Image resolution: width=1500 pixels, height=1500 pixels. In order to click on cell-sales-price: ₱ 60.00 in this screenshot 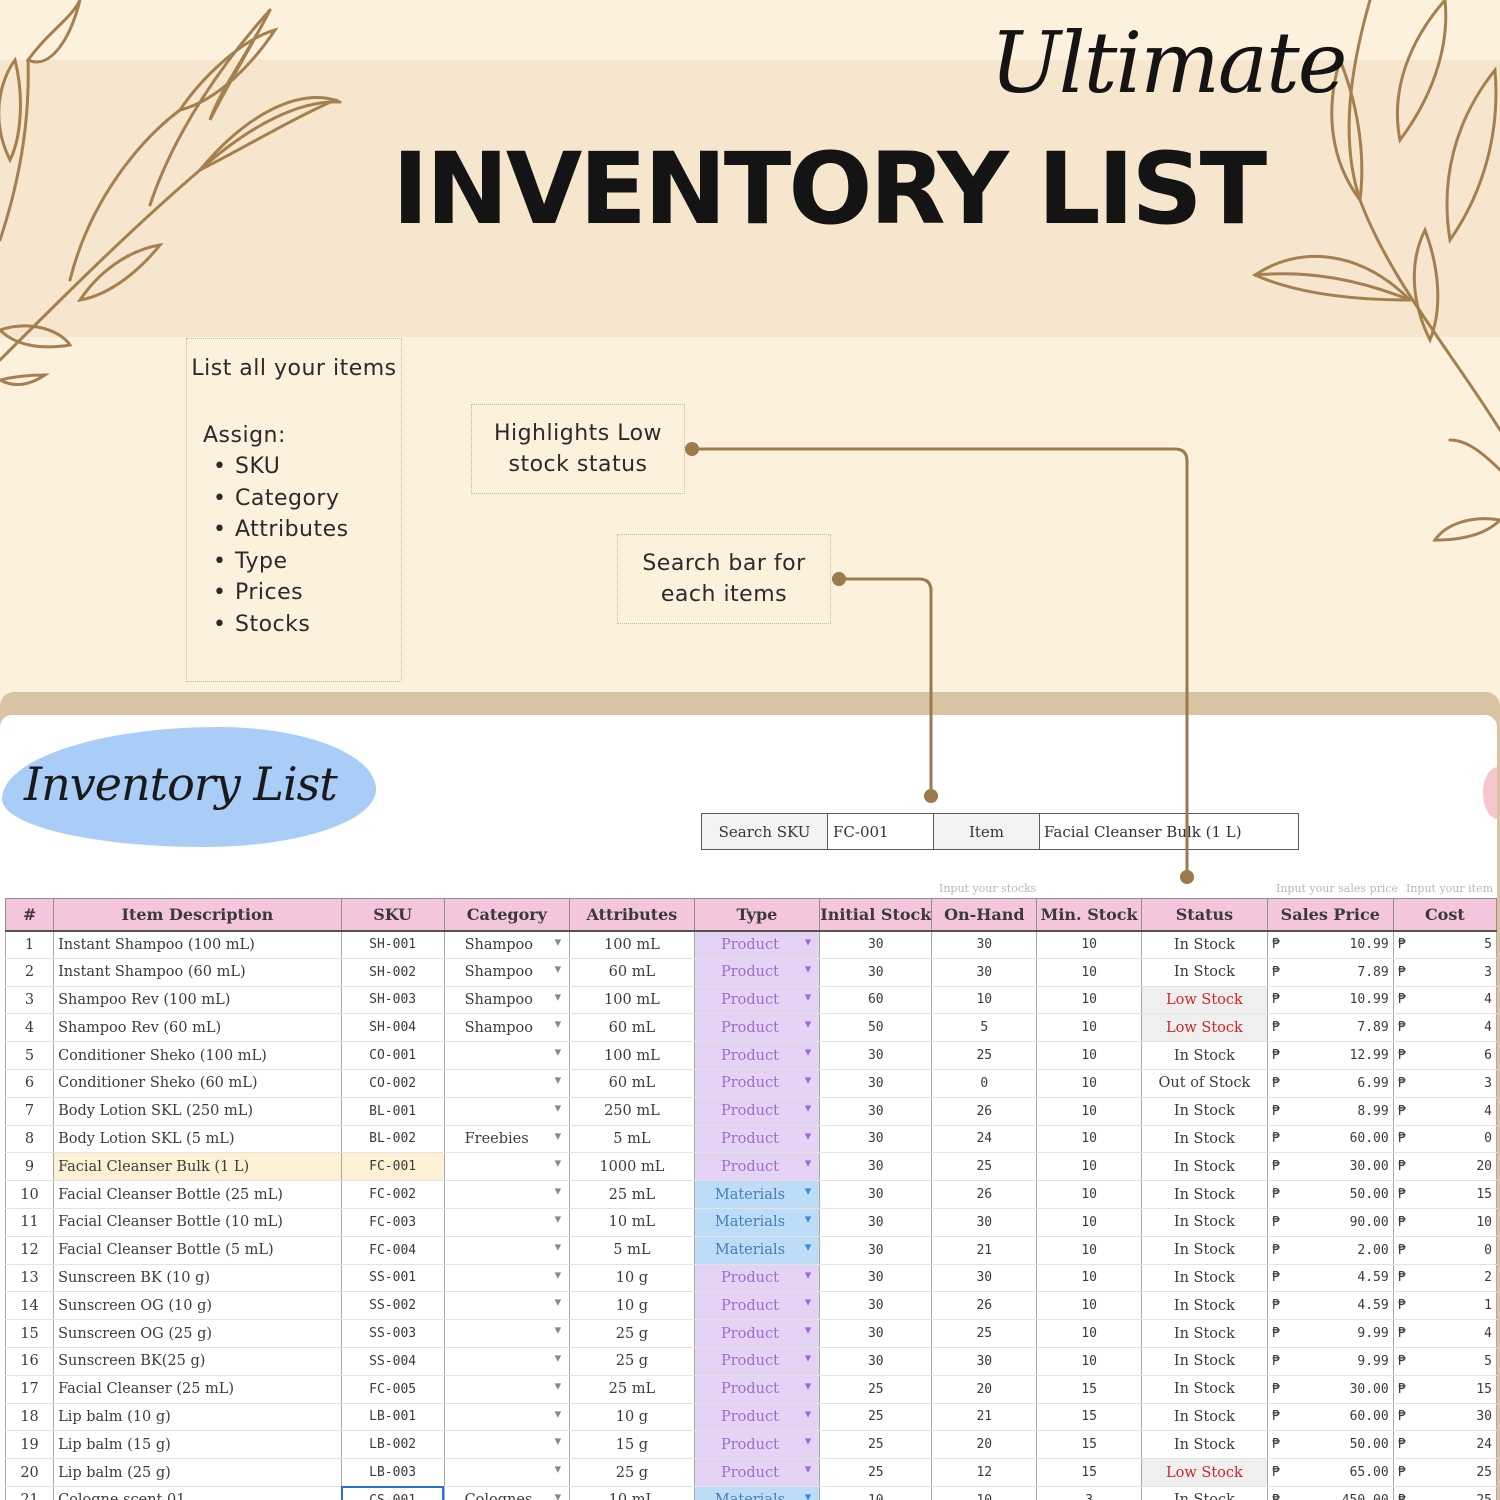, I will do `click(1330, 1139)`.